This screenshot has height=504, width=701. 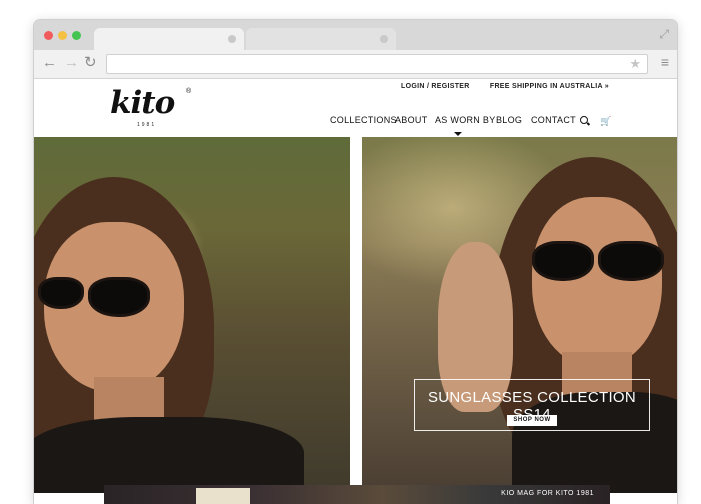 What do you see at coordinates (169, 39) in the screenshot?
I see `browser-tab-active` at bounding box center [169, 39].